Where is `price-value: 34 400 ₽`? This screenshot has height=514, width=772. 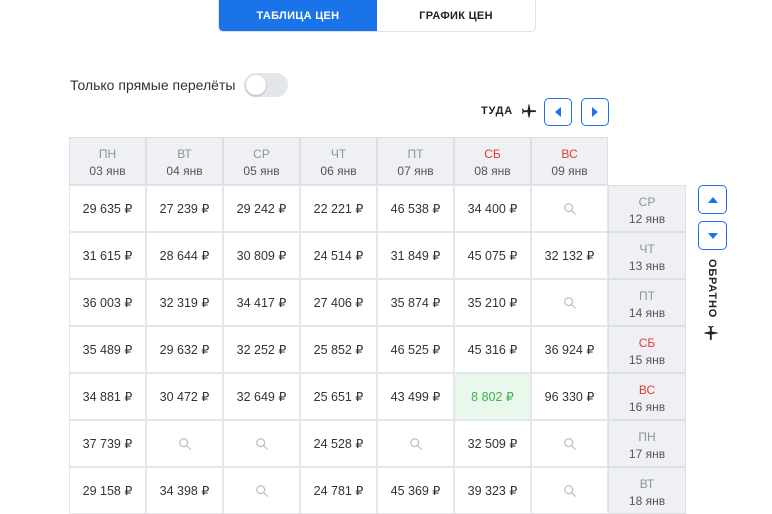 price-value: 34 400 ₽ is located at coordinates (492, 209).